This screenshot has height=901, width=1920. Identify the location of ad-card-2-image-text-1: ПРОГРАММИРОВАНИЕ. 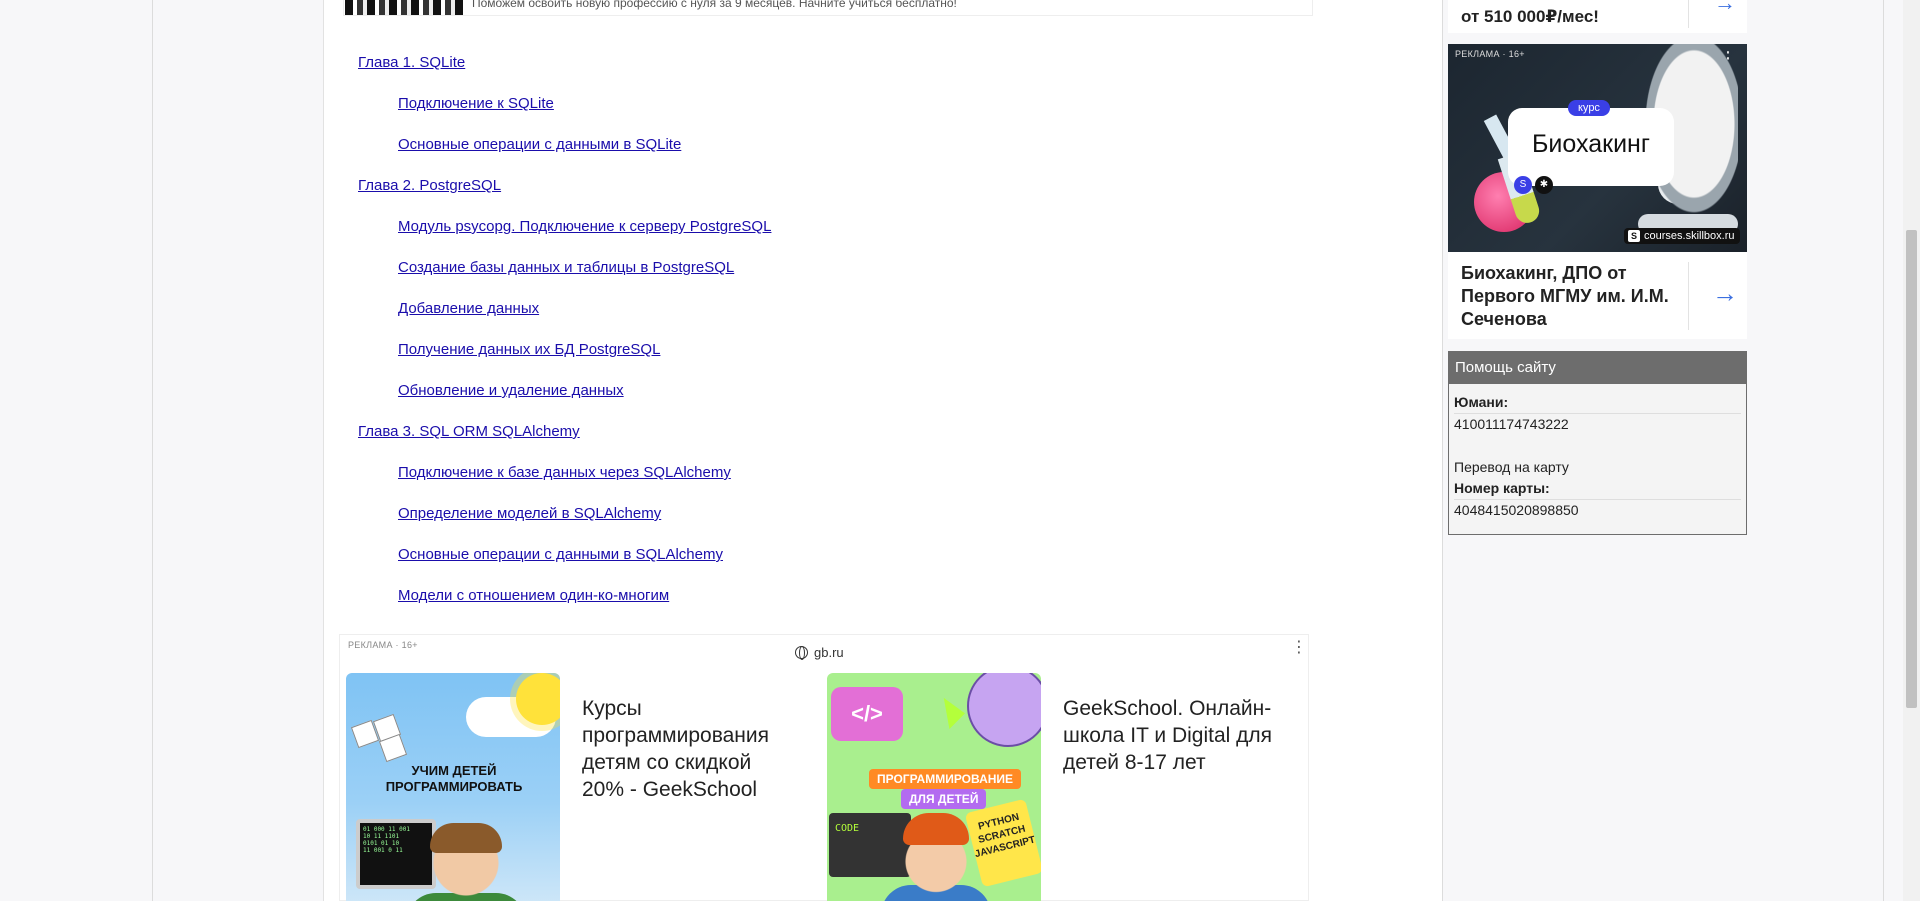
(945, 779).